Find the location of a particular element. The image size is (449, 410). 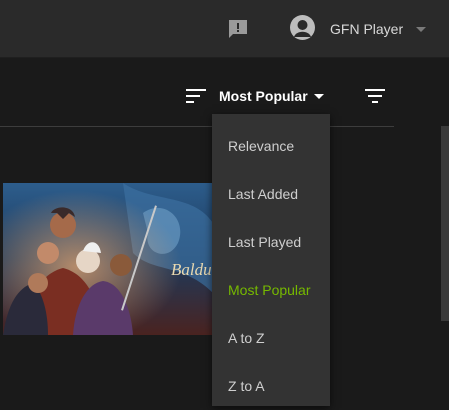

game-logo-text: Baldur's Gate is located at coordinates (192, 269).